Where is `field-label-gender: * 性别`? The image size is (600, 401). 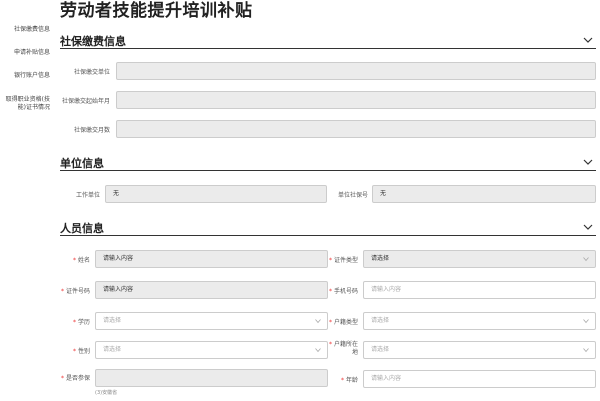 field-label-gender: * 性别 is located at coordinates (81, 351).